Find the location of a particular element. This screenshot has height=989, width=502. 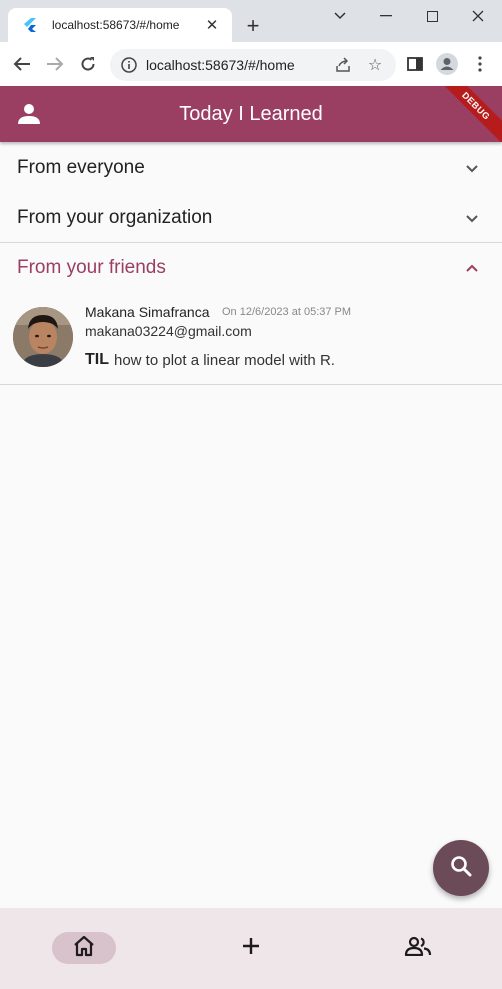

section-label: From everyone is located at coordinates (81, 167).